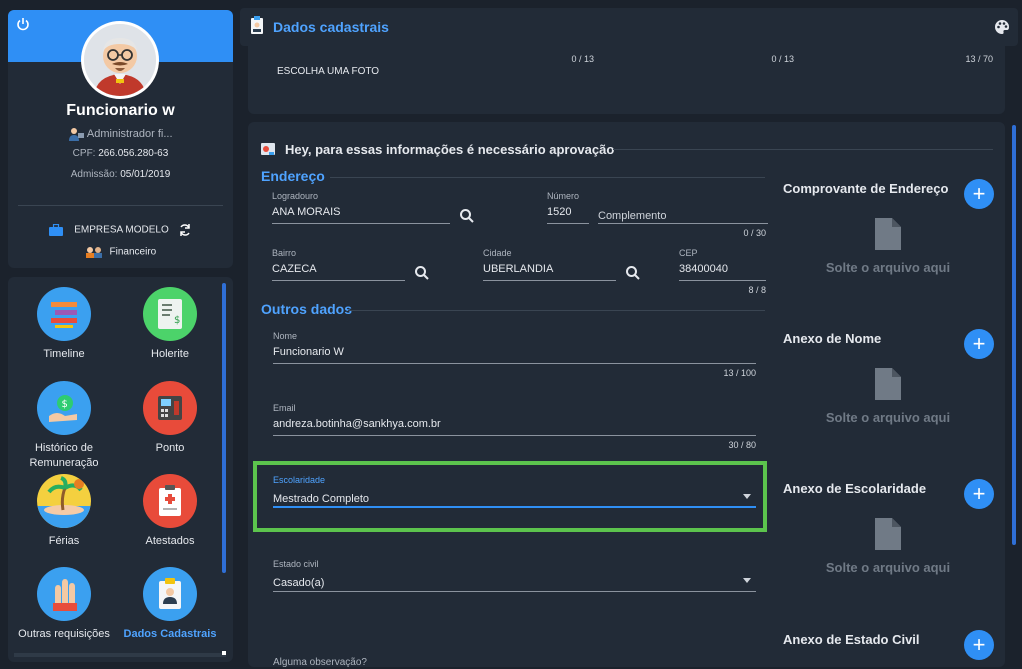 This screenshot has height=669, width=1022. What do you see at coordinates (64, 511) in the screenshot?
I see `menu-item-ferias: Férias` at bounding box center [64, 511].